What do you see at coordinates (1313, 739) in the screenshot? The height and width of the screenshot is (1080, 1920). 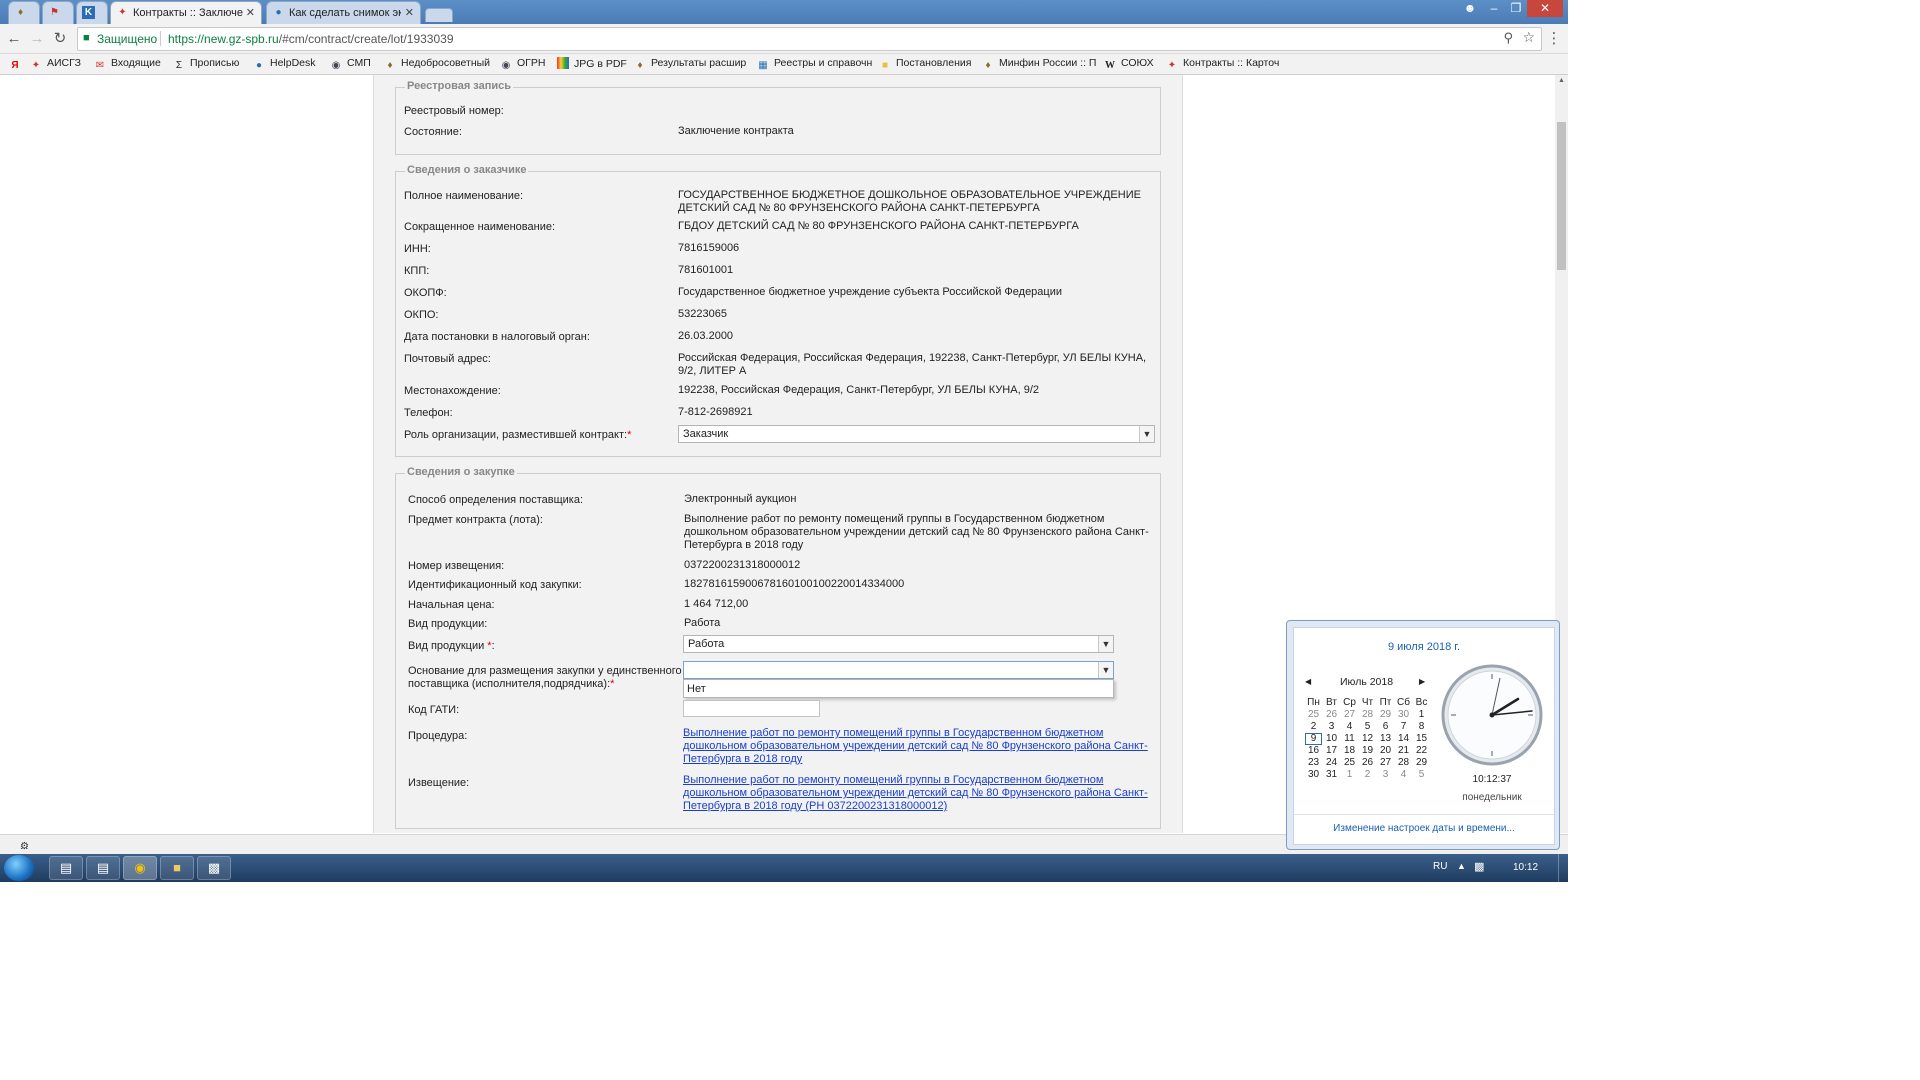 I see `calendar-day-today: 9` at bounding box center [1313, 739].